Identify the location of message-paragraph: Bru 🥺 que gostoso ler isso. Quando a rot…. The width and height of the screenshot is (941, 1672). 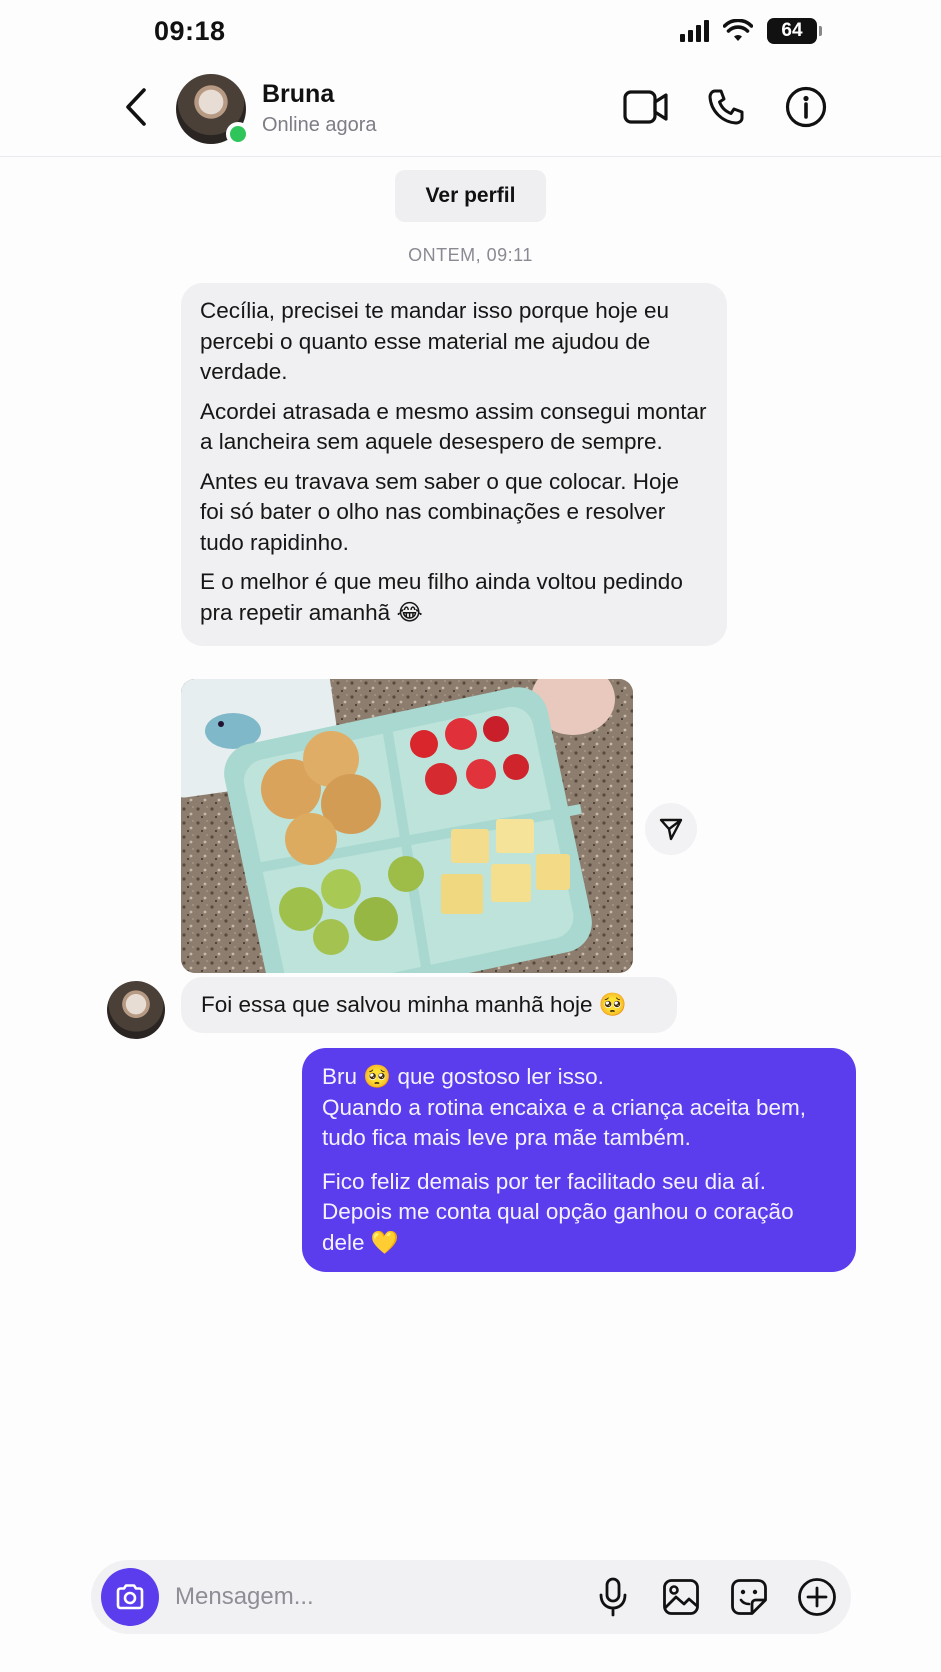
(564, 1107).